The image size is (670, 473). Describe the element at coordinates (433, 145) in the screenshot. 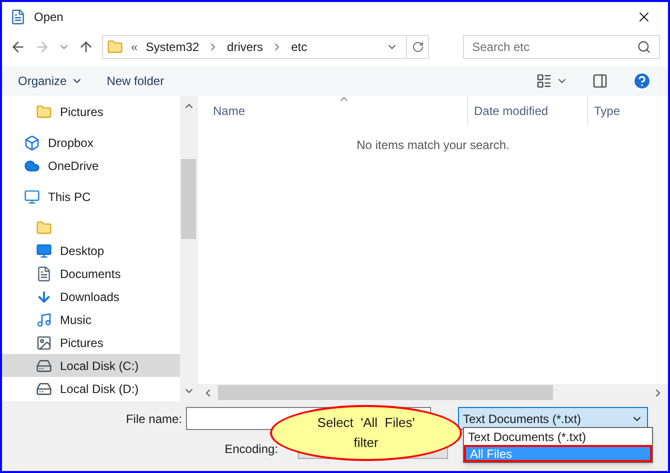

I see `empty-message: No items match your search.` at that location.